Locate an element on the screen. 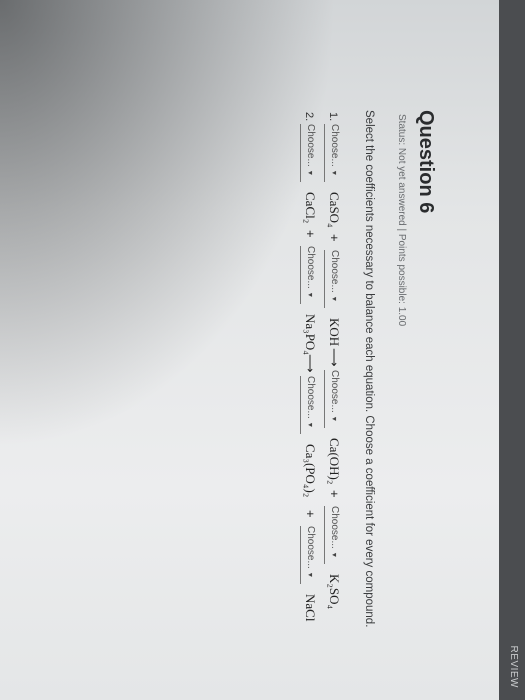 Image resolution: width=525 pixels, height=700 pixels. compound: KOH is located at coordinates (334, 332).